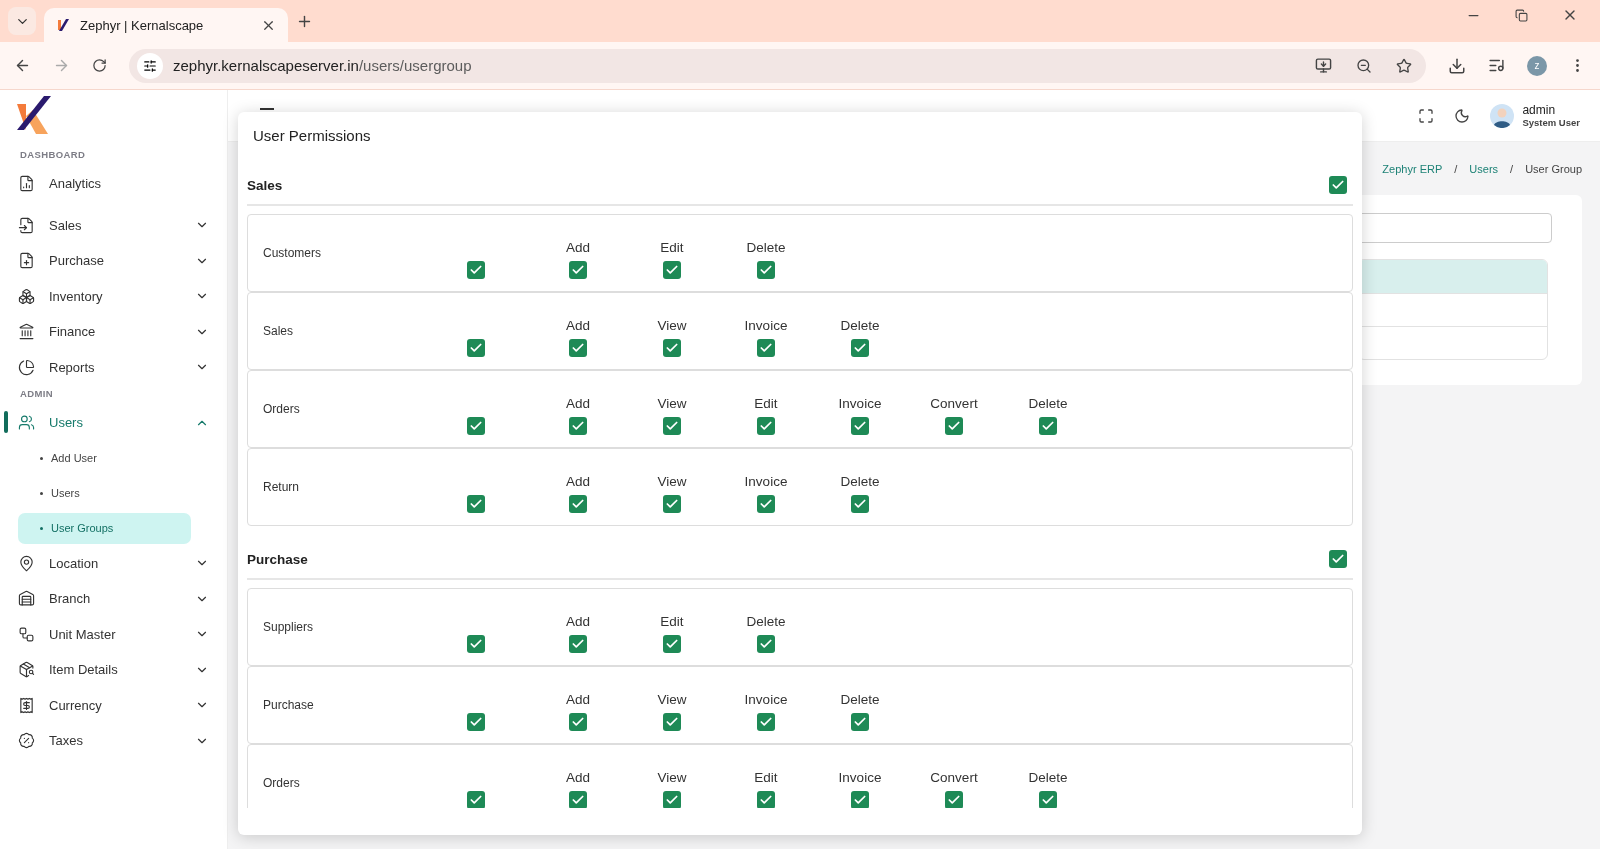 The width and height of the screenshot is (1600, 849). What do you see at coordinates (104, 528) in the screenshot?
I see `nav-subitem: User Groups` at bounding box center [104, 528].